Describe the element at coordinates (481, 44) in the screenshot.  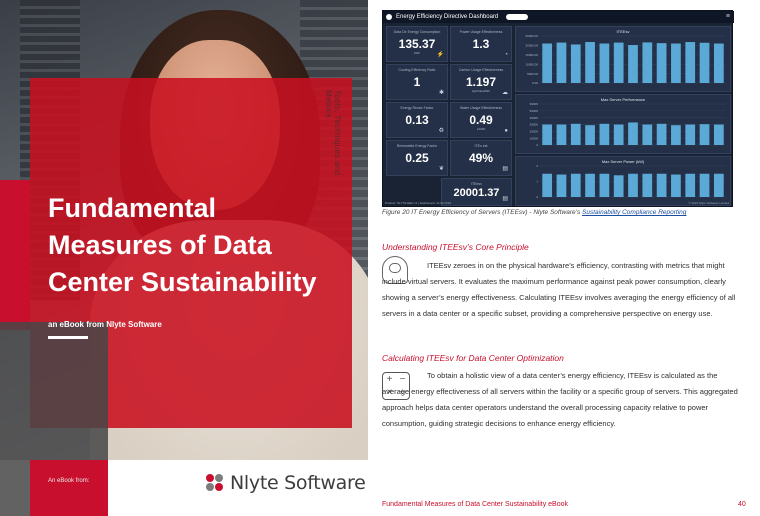
I see `kpi-value: 1.3` at that location.